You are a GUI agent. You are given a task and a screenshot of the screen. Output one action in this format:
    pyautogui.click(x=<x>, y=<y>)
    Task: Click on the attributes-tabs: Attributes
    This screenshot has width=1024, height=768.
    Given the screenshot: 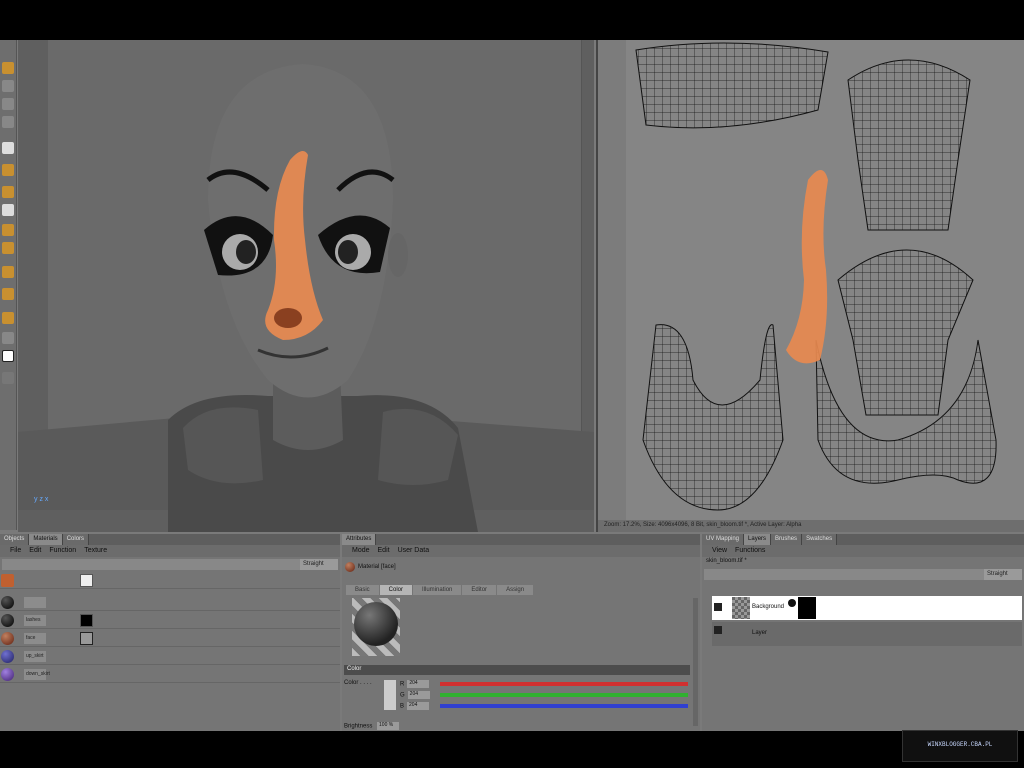 What is the action you would take?
    pyautogui.click(x=521, y=539)
    